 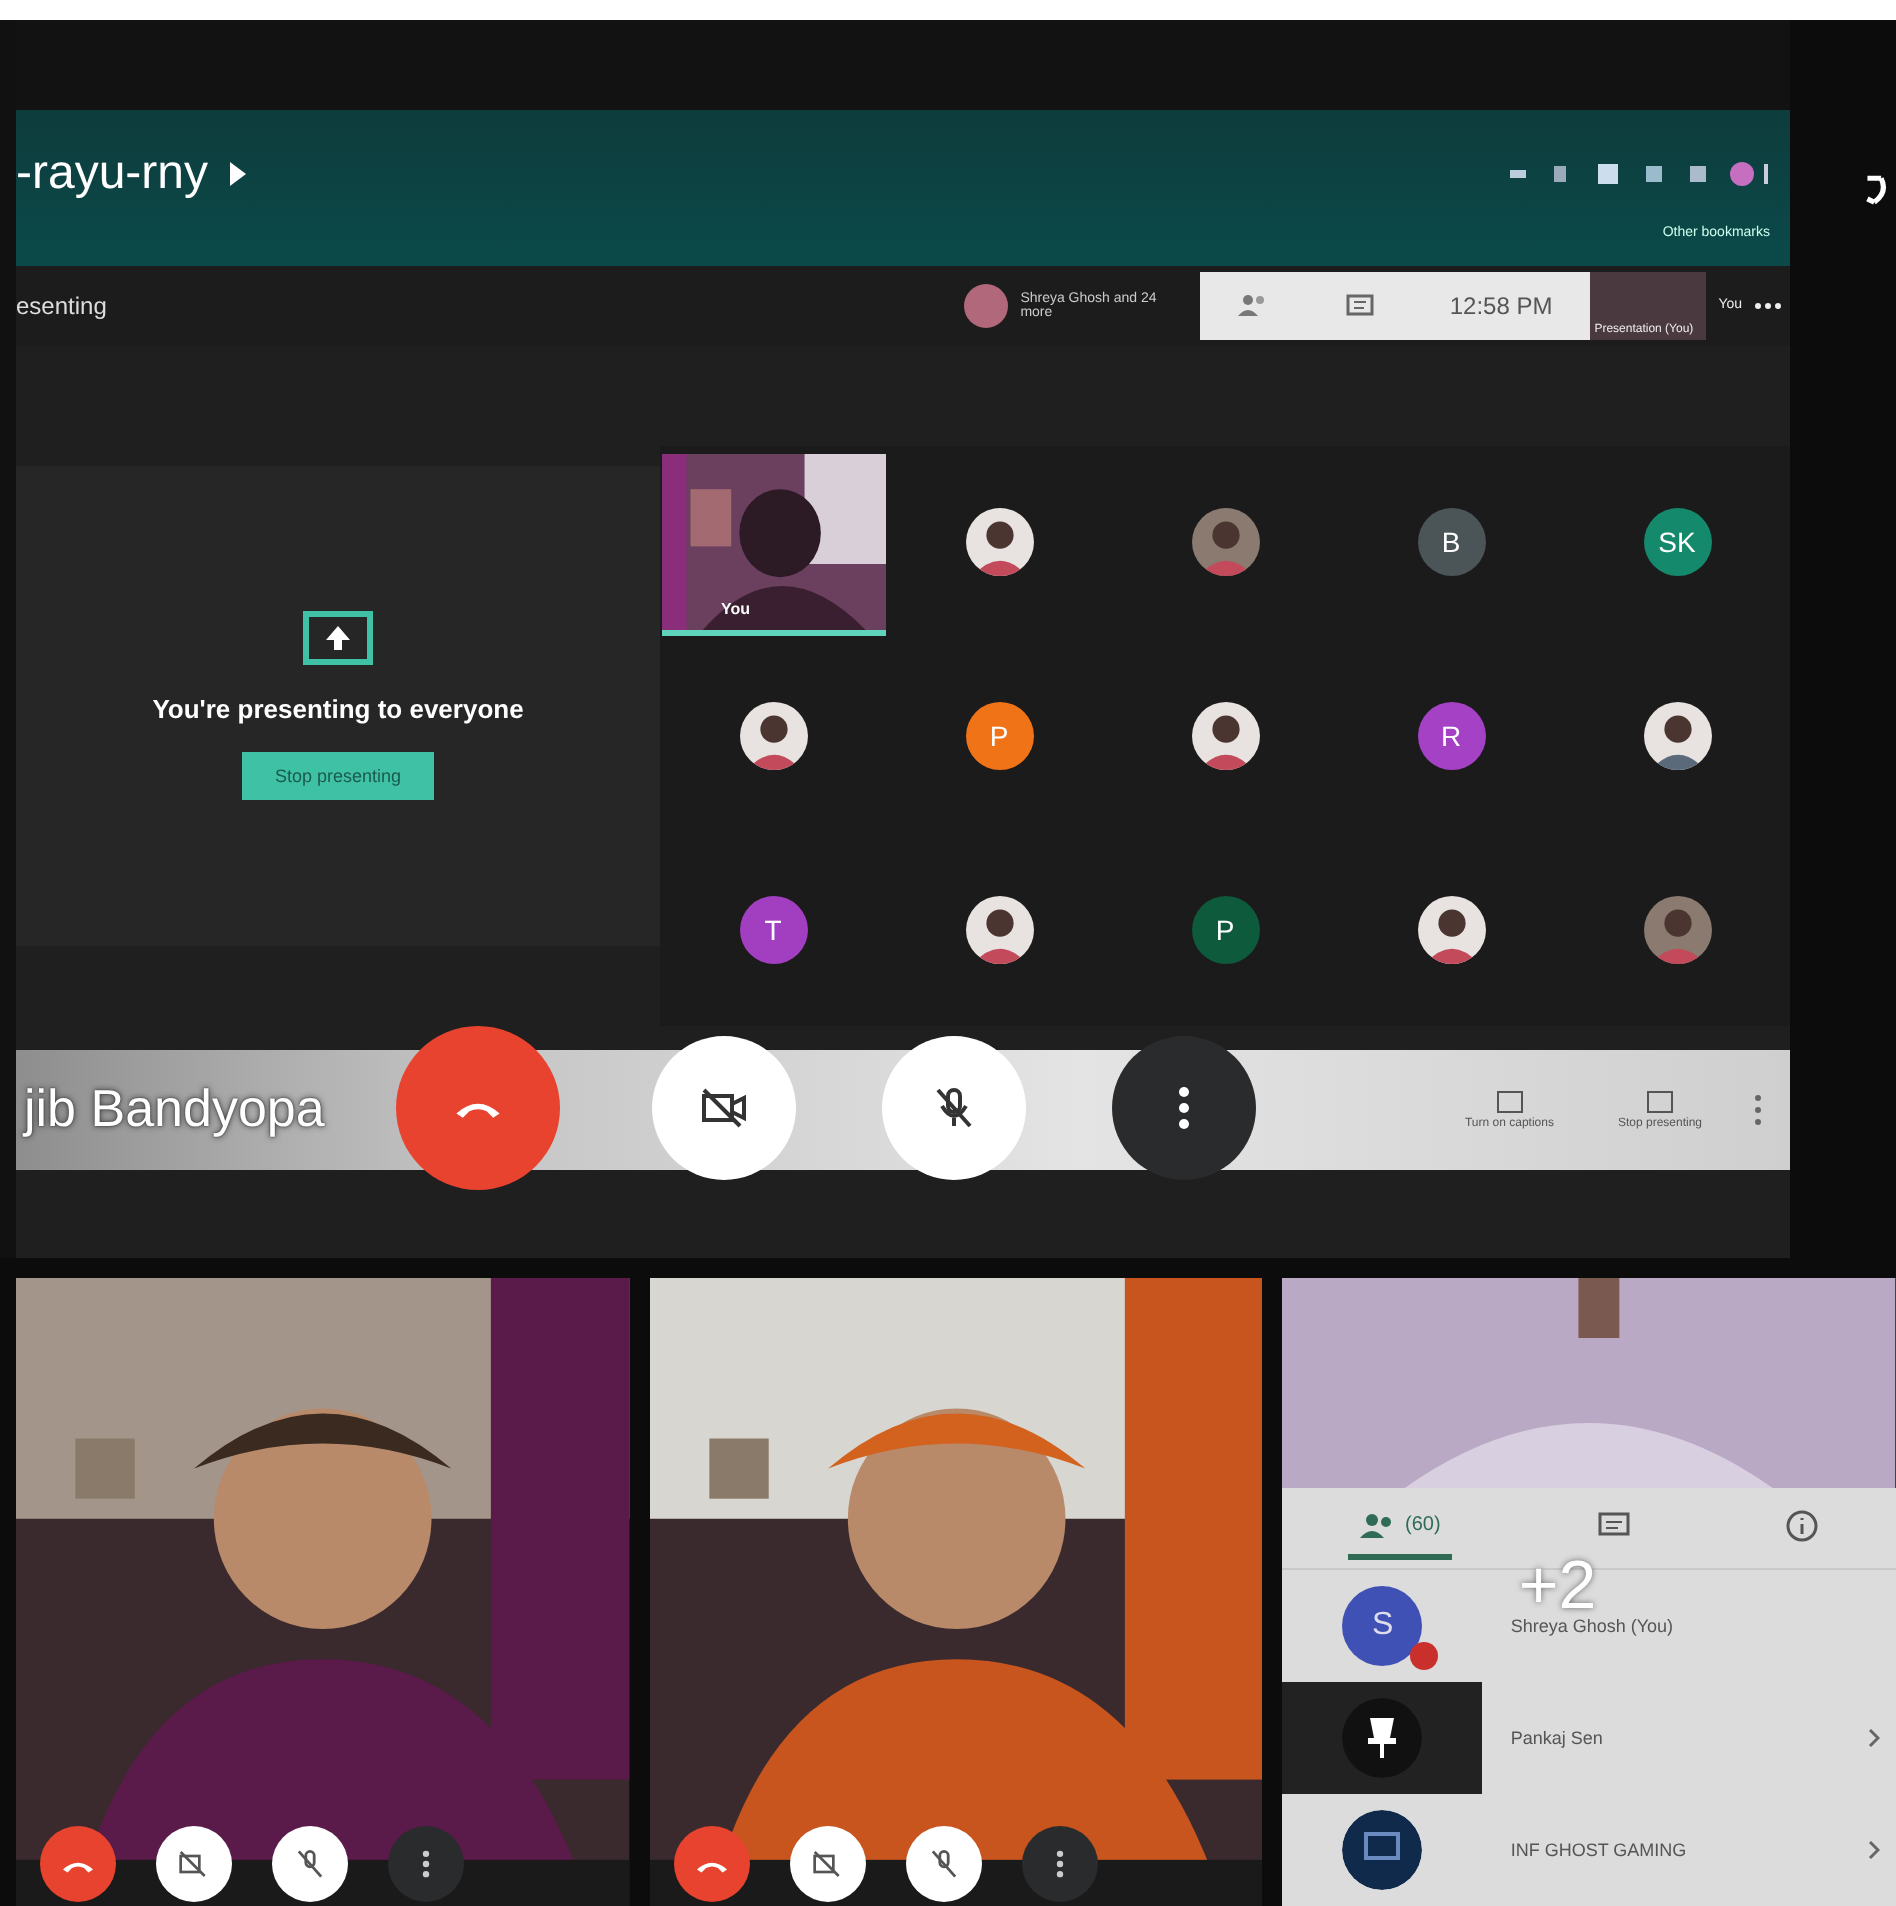 What do you see at coordinates (338, 709) in the screenshot?
I see `presenting-message: You're presenting to everyone` at bounding box center [338, 709].